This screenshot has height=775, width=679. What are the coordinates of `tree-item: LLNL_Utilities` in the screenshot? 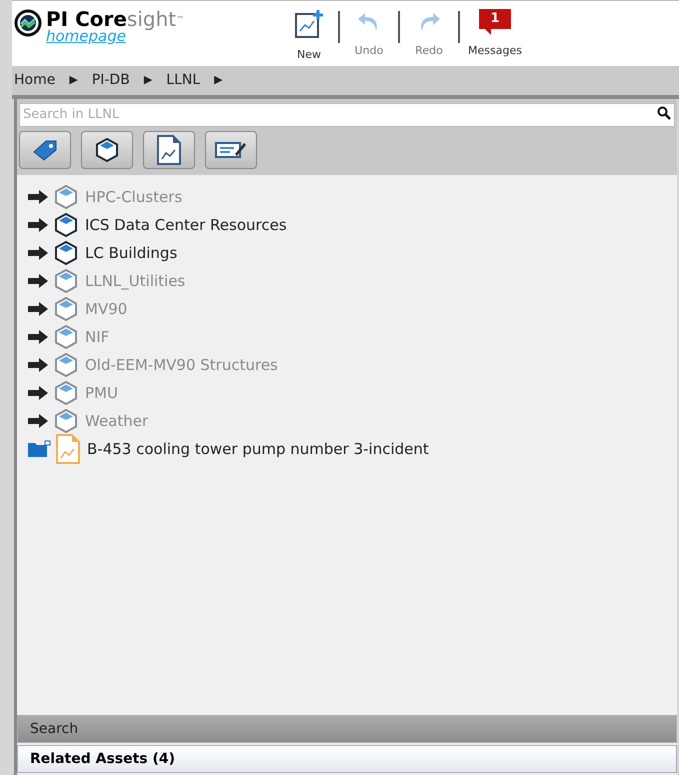 It's located at (135, 281).